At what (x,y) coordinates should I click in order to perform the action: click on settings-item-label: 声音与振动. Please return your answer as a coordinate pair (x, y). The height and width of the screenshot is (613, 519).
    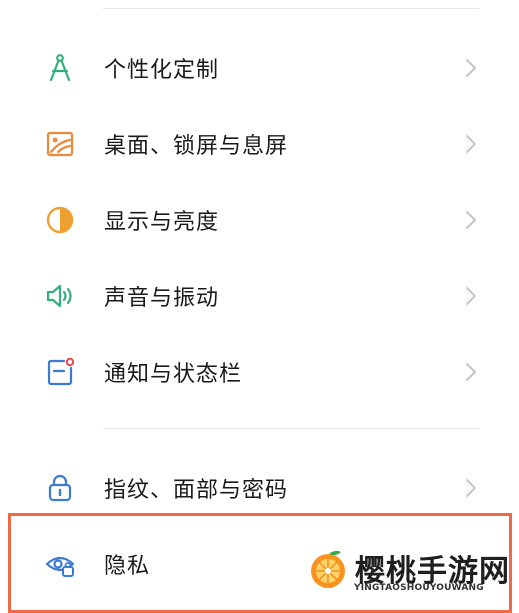
    Looking at the image, I should click on (162, 298).